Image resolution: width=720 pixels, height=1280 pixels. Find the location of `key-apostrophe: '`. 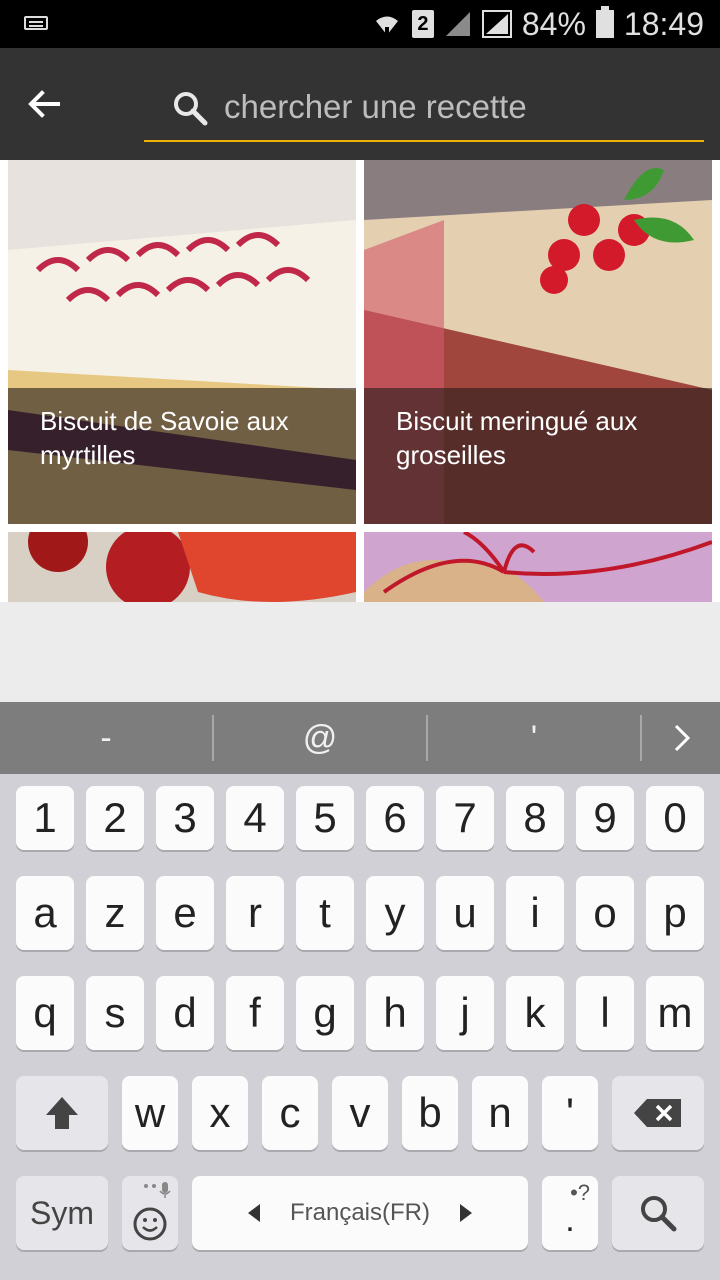

key-apostrophe: ' is located at coordinates (570, 1113).